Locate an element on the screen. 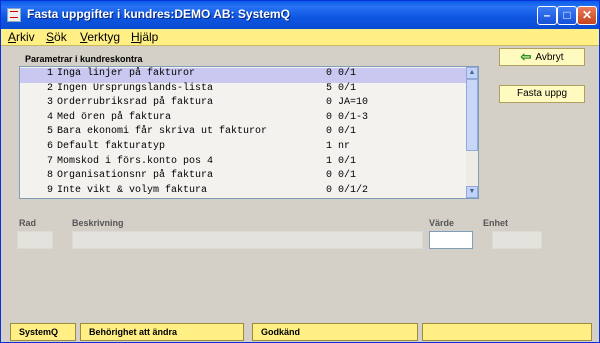  enhet-field is located at coordinates (517, 240).